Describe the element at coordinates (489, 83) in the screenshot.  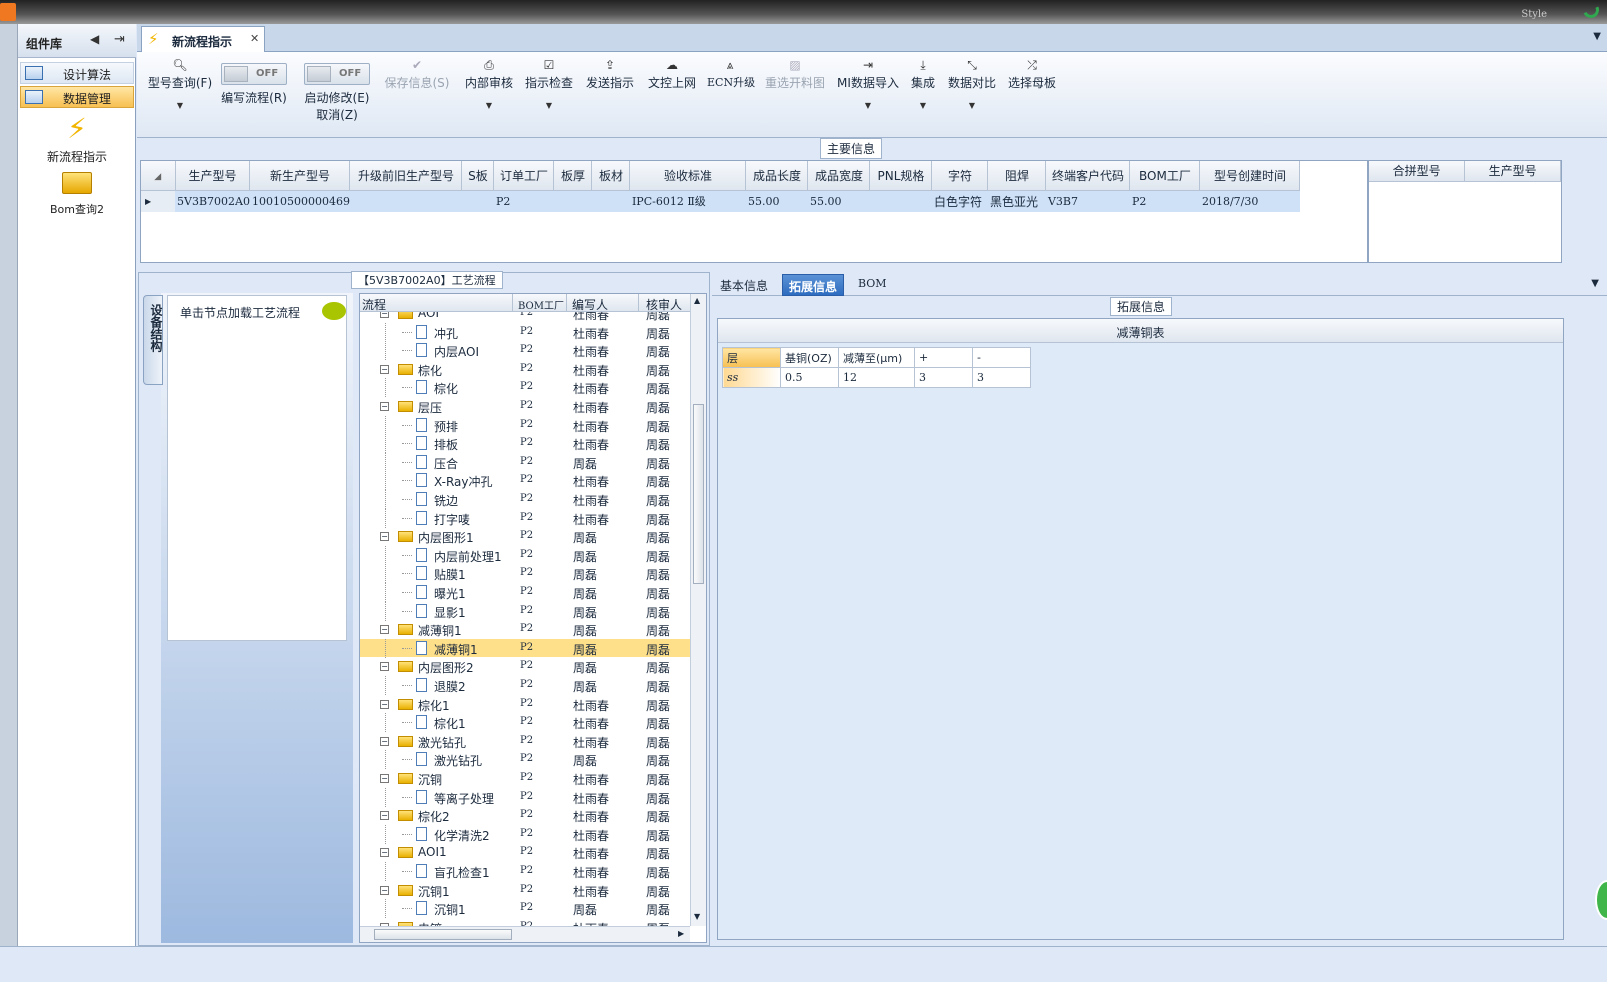
I see `internal-review-button: ⎙ 内部审核 ▼` at that location.